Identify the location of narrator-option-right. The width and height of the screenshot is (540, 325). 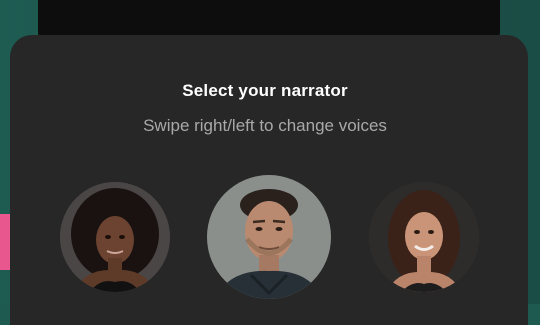
(424, 237).